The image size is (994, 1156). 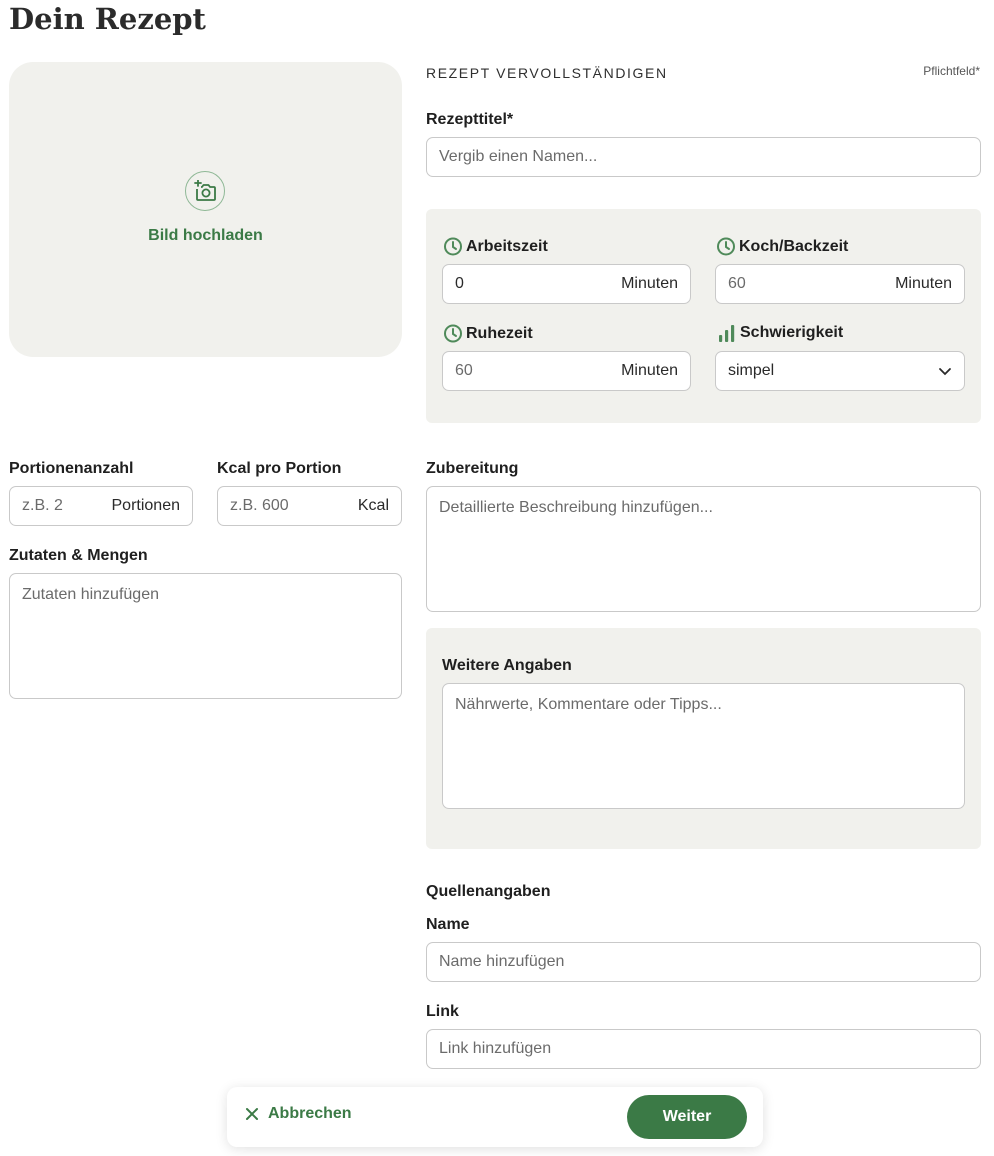 I want to click on upload-label: Bild hochladen, so click(x=205, y=235).